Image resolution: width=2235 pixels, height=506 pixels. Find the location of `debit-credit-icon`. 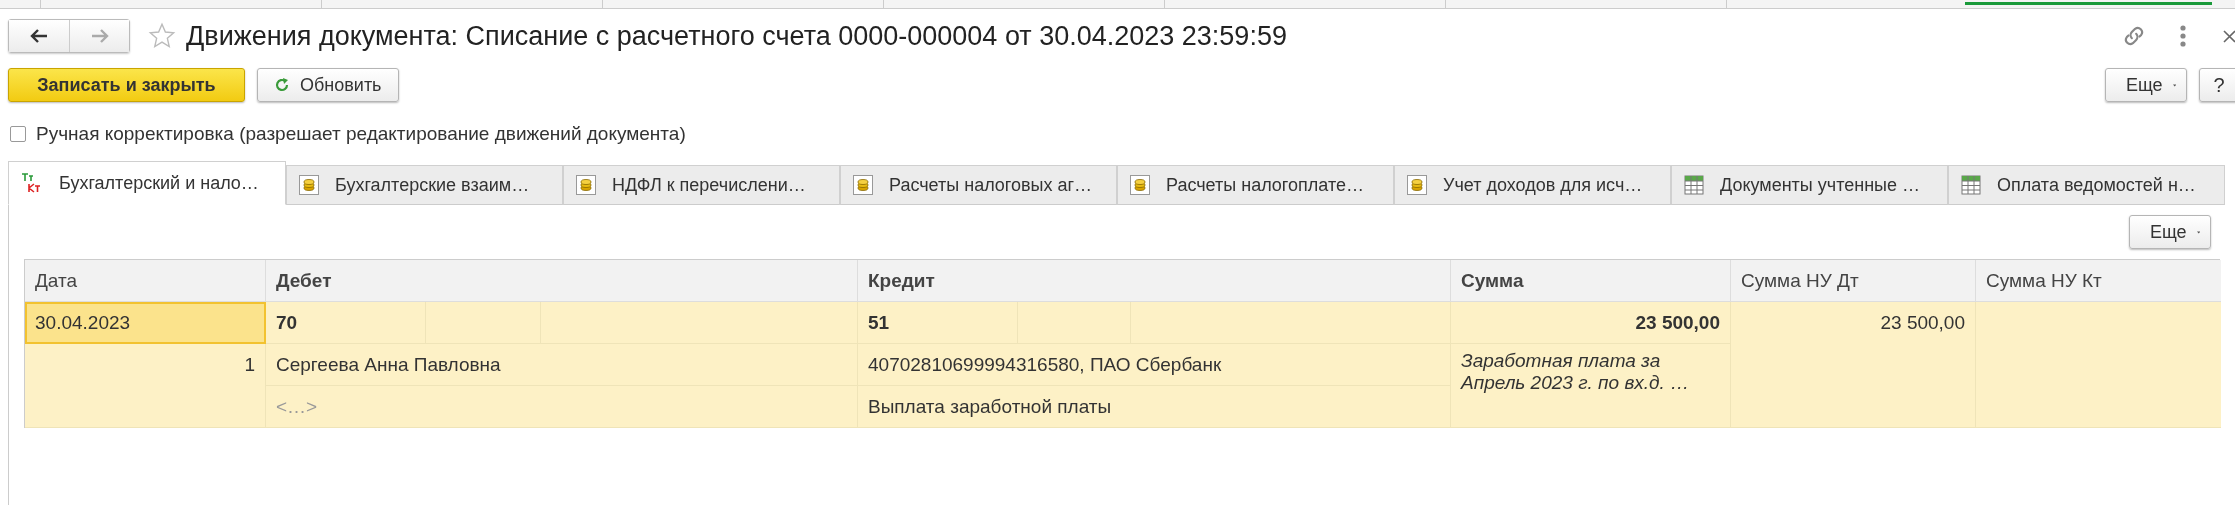

debit-credit-icon is located at coordinates (32, 183).